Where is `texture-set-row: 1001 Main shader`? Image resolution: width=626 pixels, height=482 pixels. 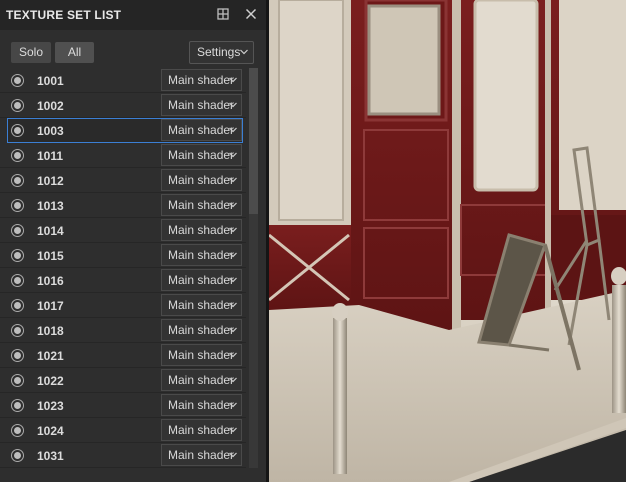 texture-set-row: 1001 Main shader is located at coordinates (123, 80).